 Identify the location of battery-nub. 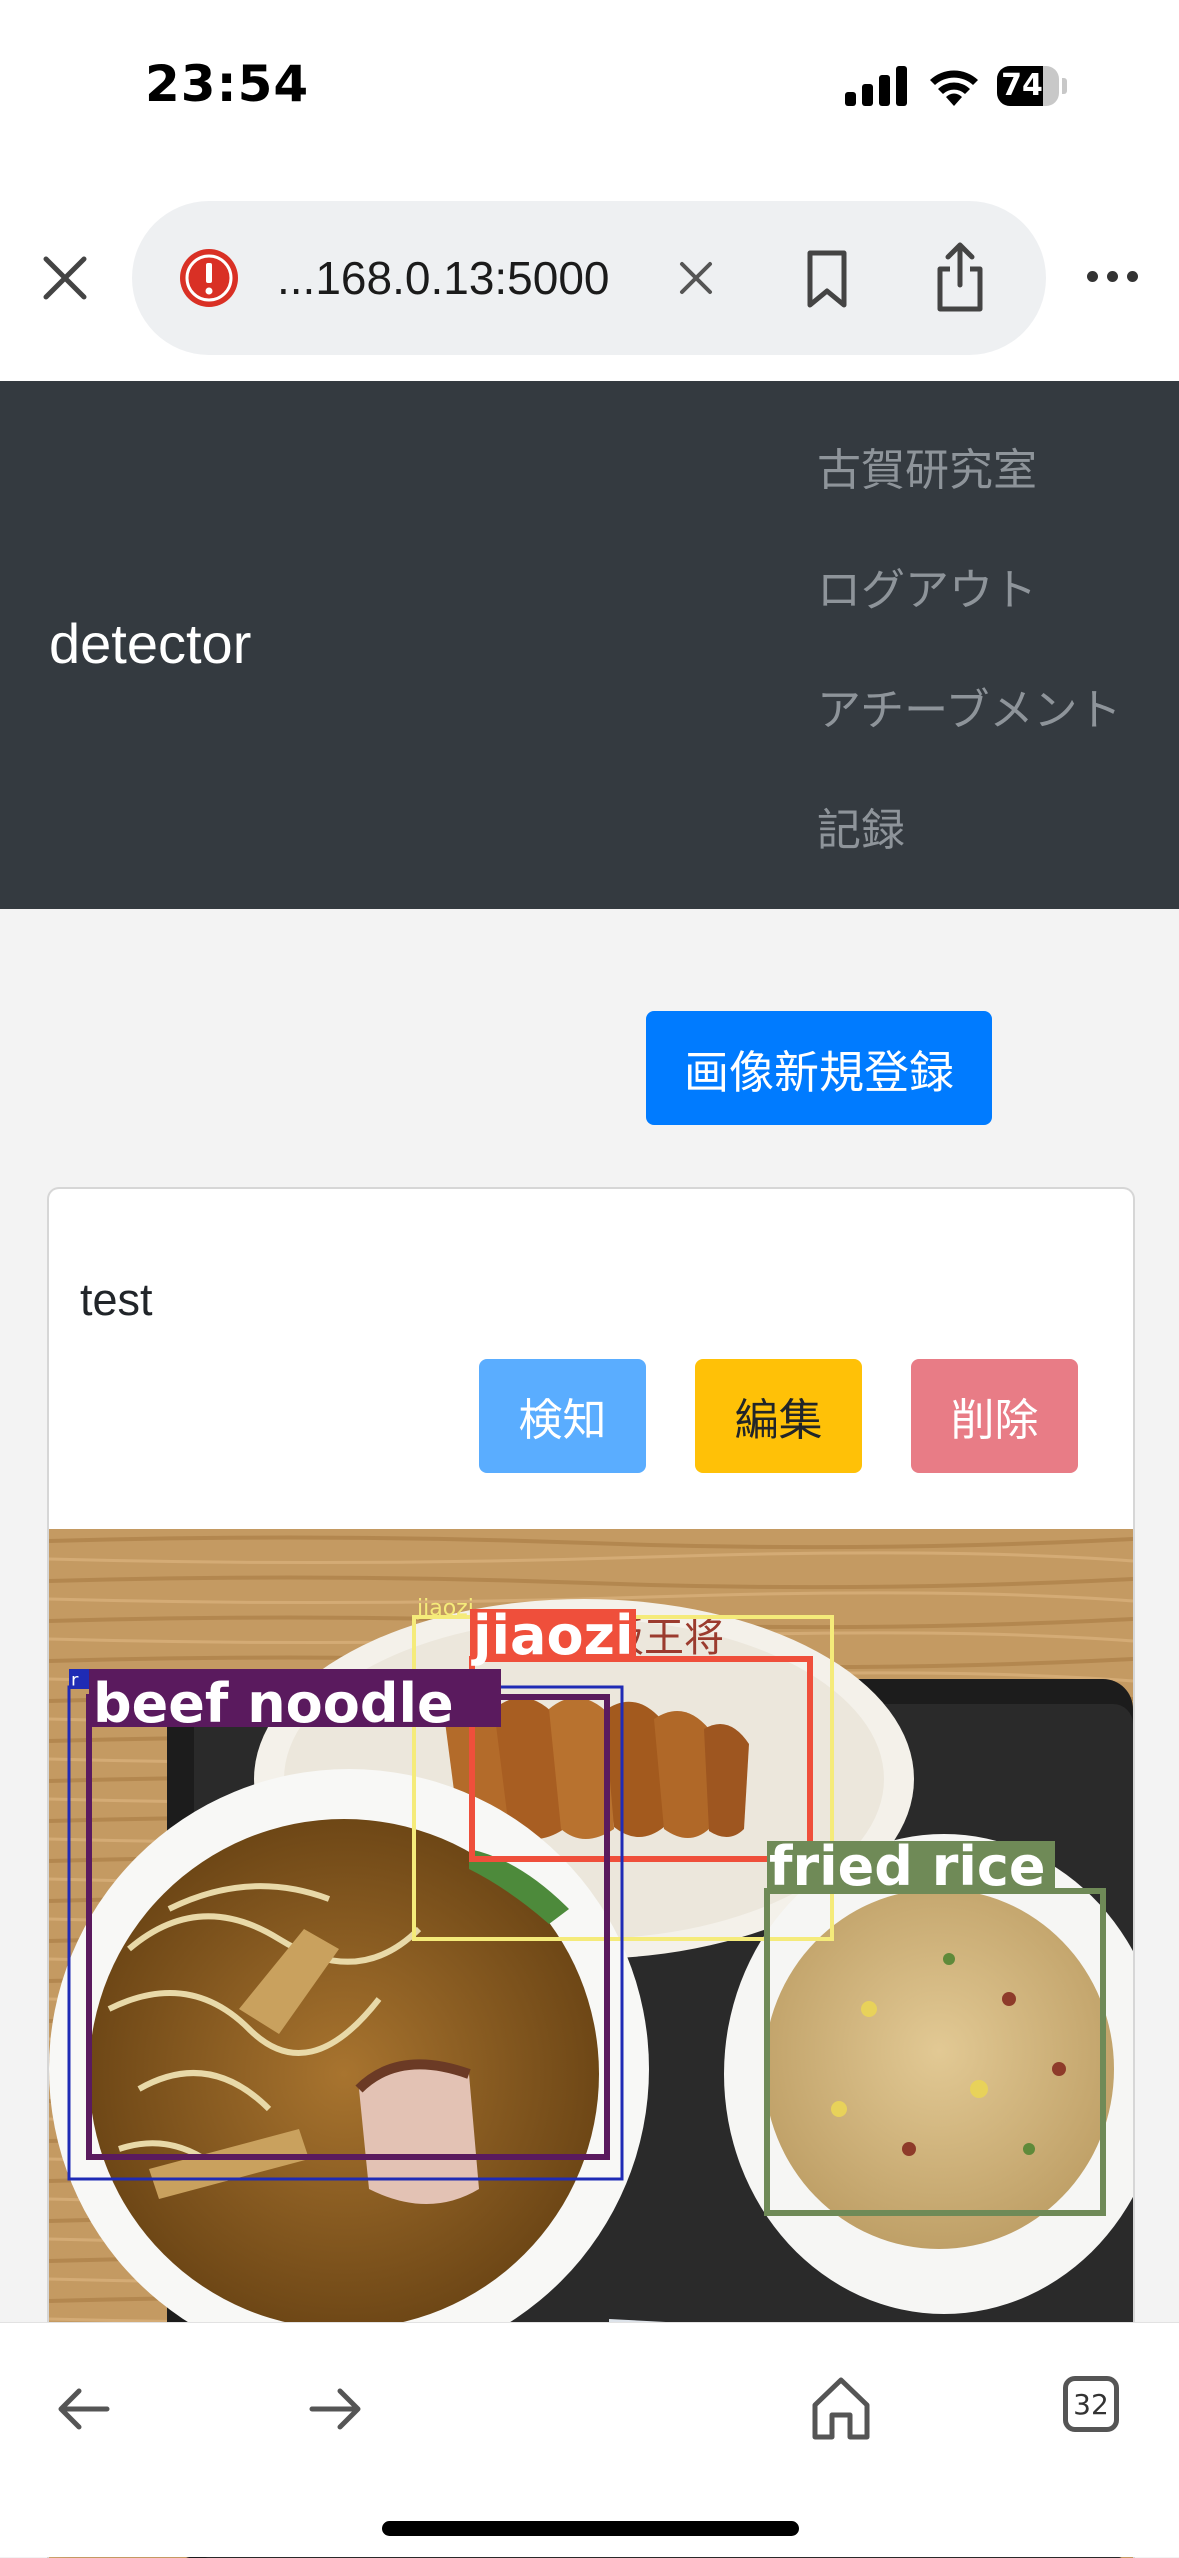
(1064, 86).